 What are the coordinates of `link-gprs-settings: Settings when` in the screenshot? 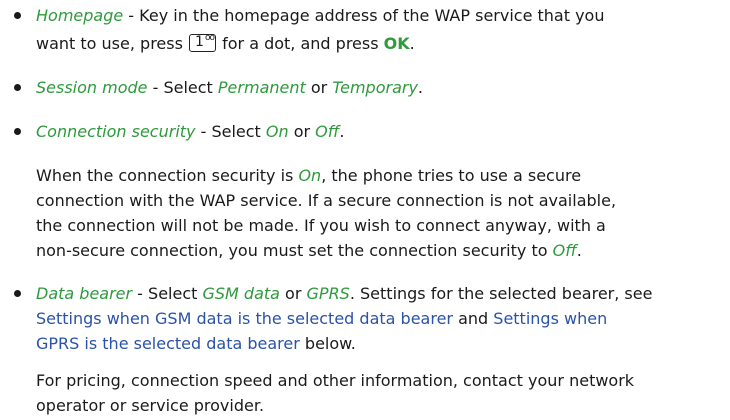 It's located at (550, 318).